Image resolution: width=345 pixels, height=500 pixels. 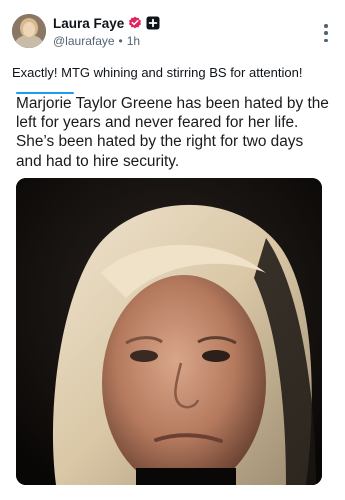 I want to click on avatar, so click(x=29, y=31).